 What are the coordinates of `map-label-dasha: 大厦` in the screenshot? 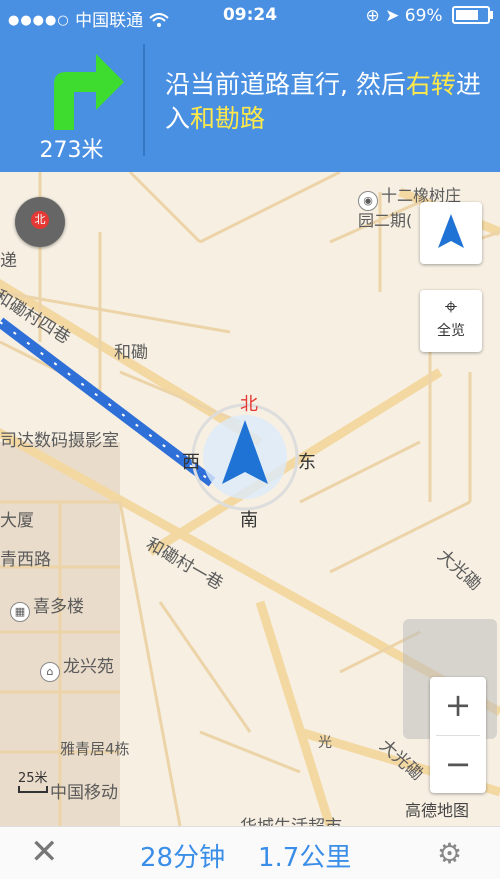 It's located at (17, 521).